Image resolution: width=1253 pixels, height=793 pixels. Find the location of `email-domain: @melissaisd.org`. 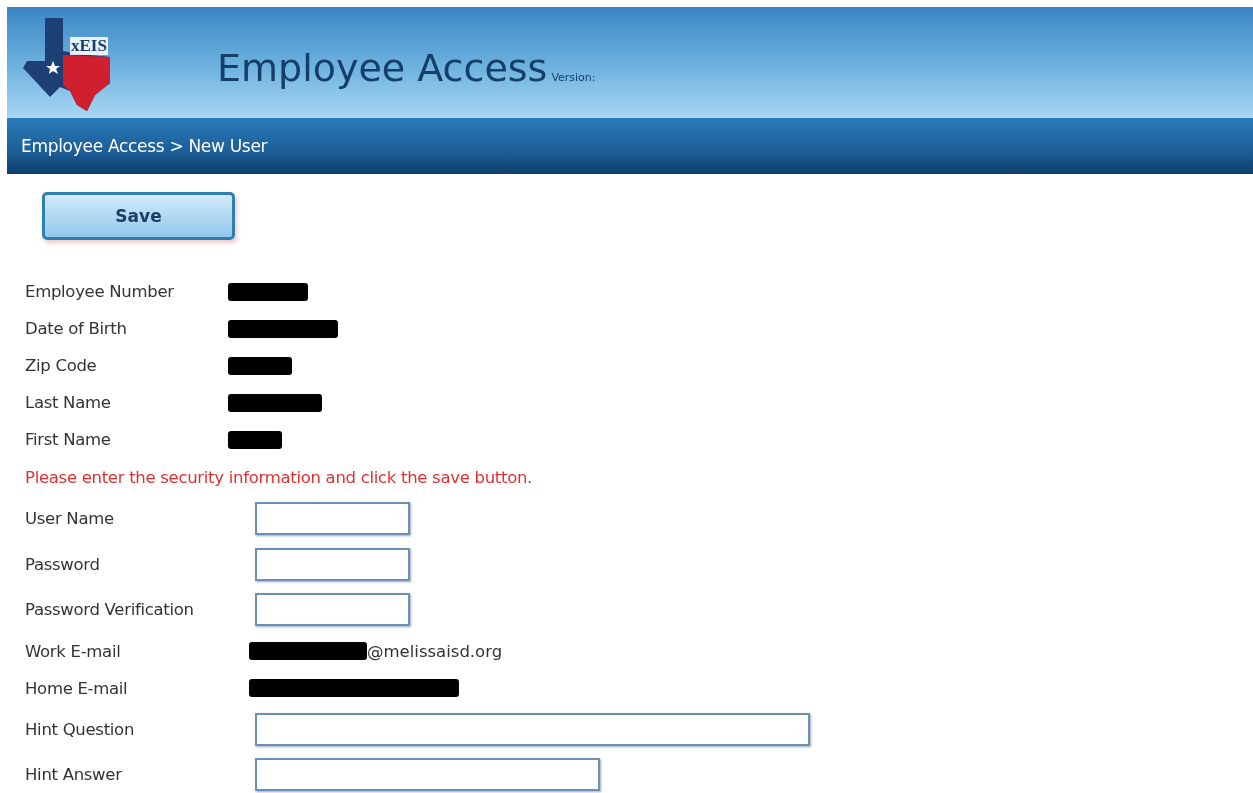

email-domain: @melissaisd.org is located at coordinates (435, 651).